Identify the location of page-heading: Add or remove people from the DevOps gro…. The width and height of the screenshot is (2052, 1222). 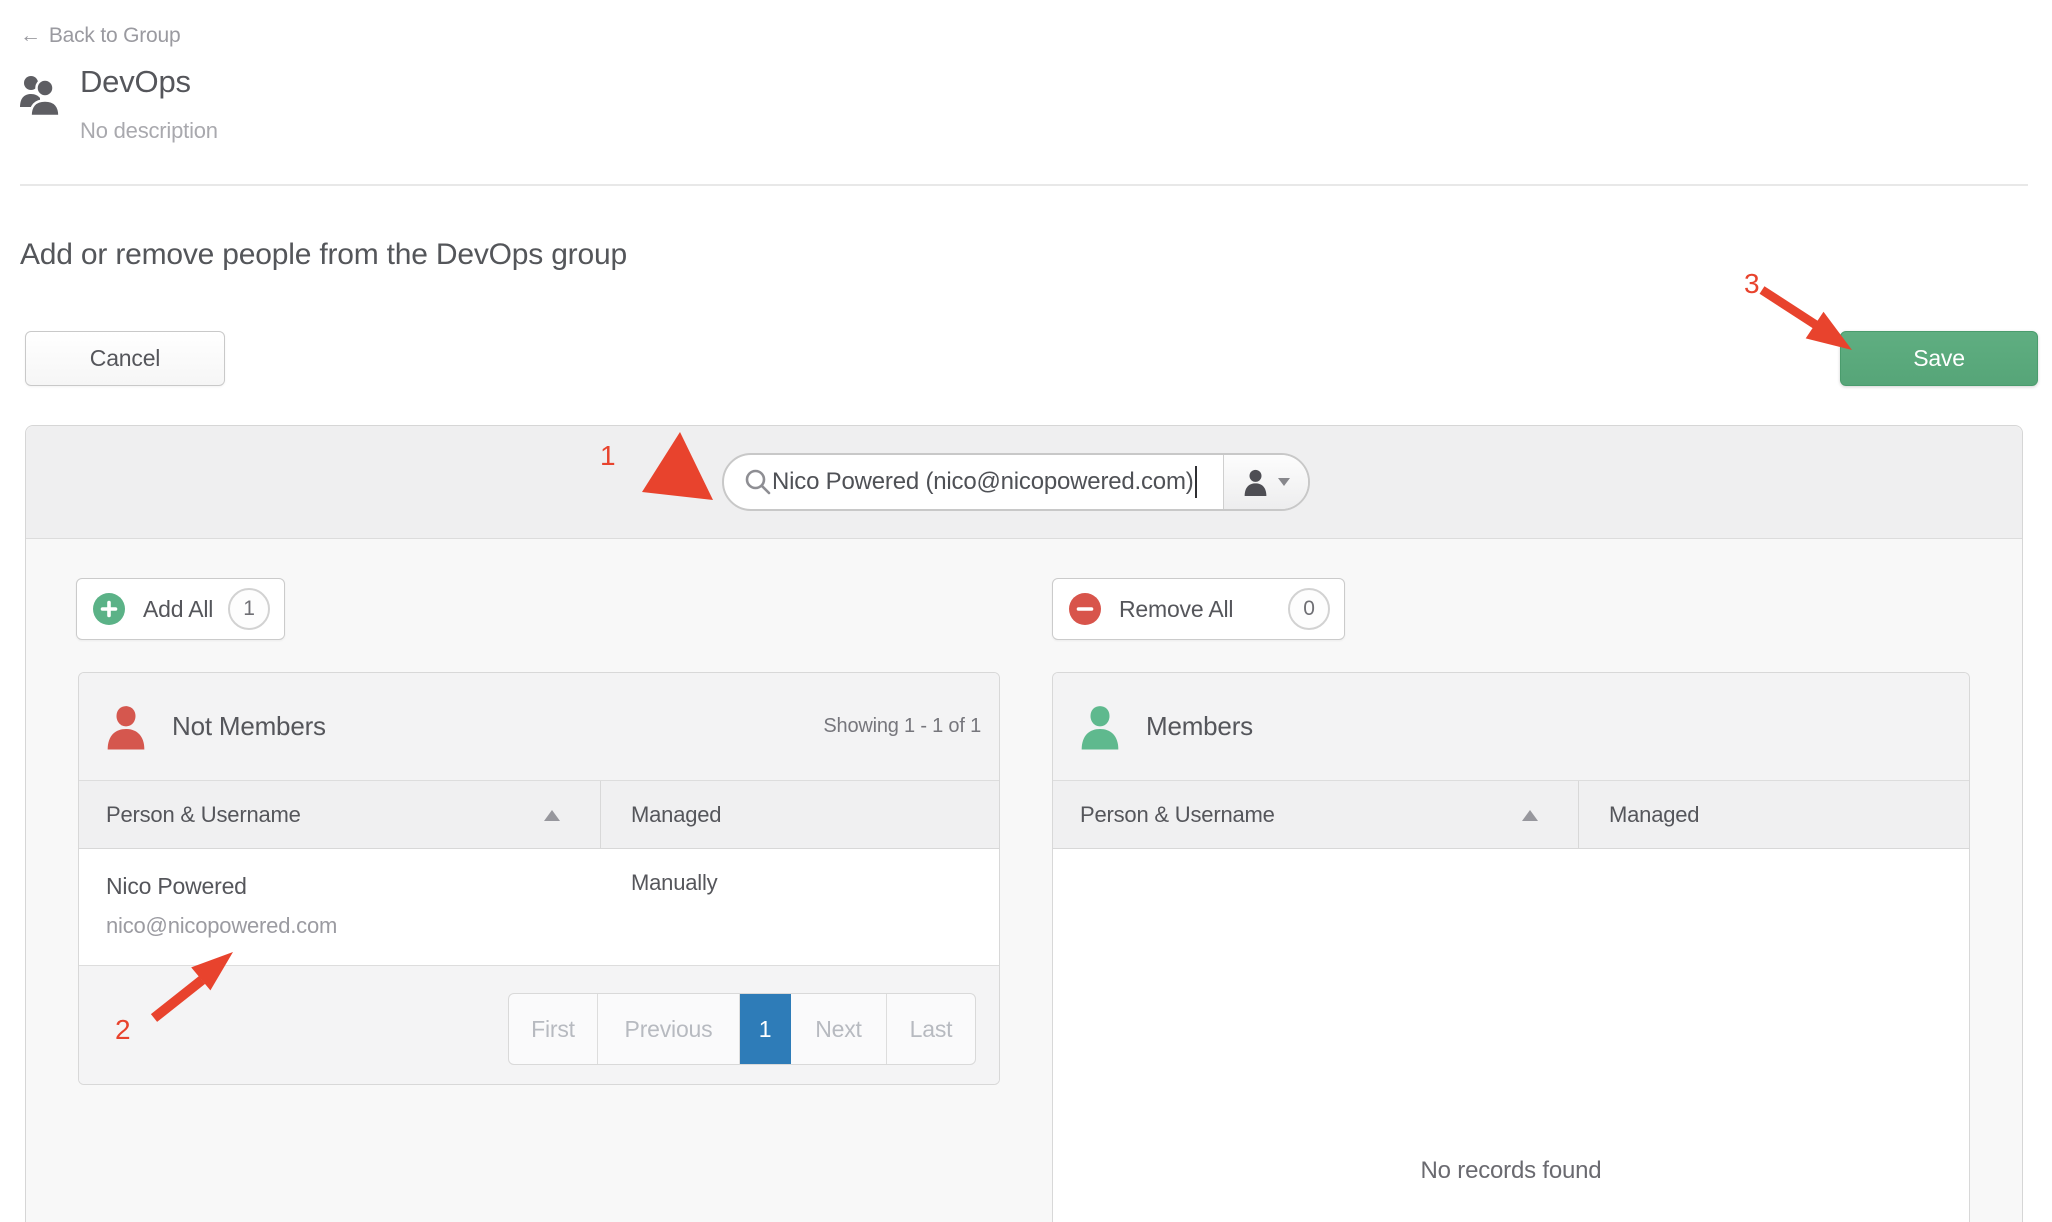
(323, 254).